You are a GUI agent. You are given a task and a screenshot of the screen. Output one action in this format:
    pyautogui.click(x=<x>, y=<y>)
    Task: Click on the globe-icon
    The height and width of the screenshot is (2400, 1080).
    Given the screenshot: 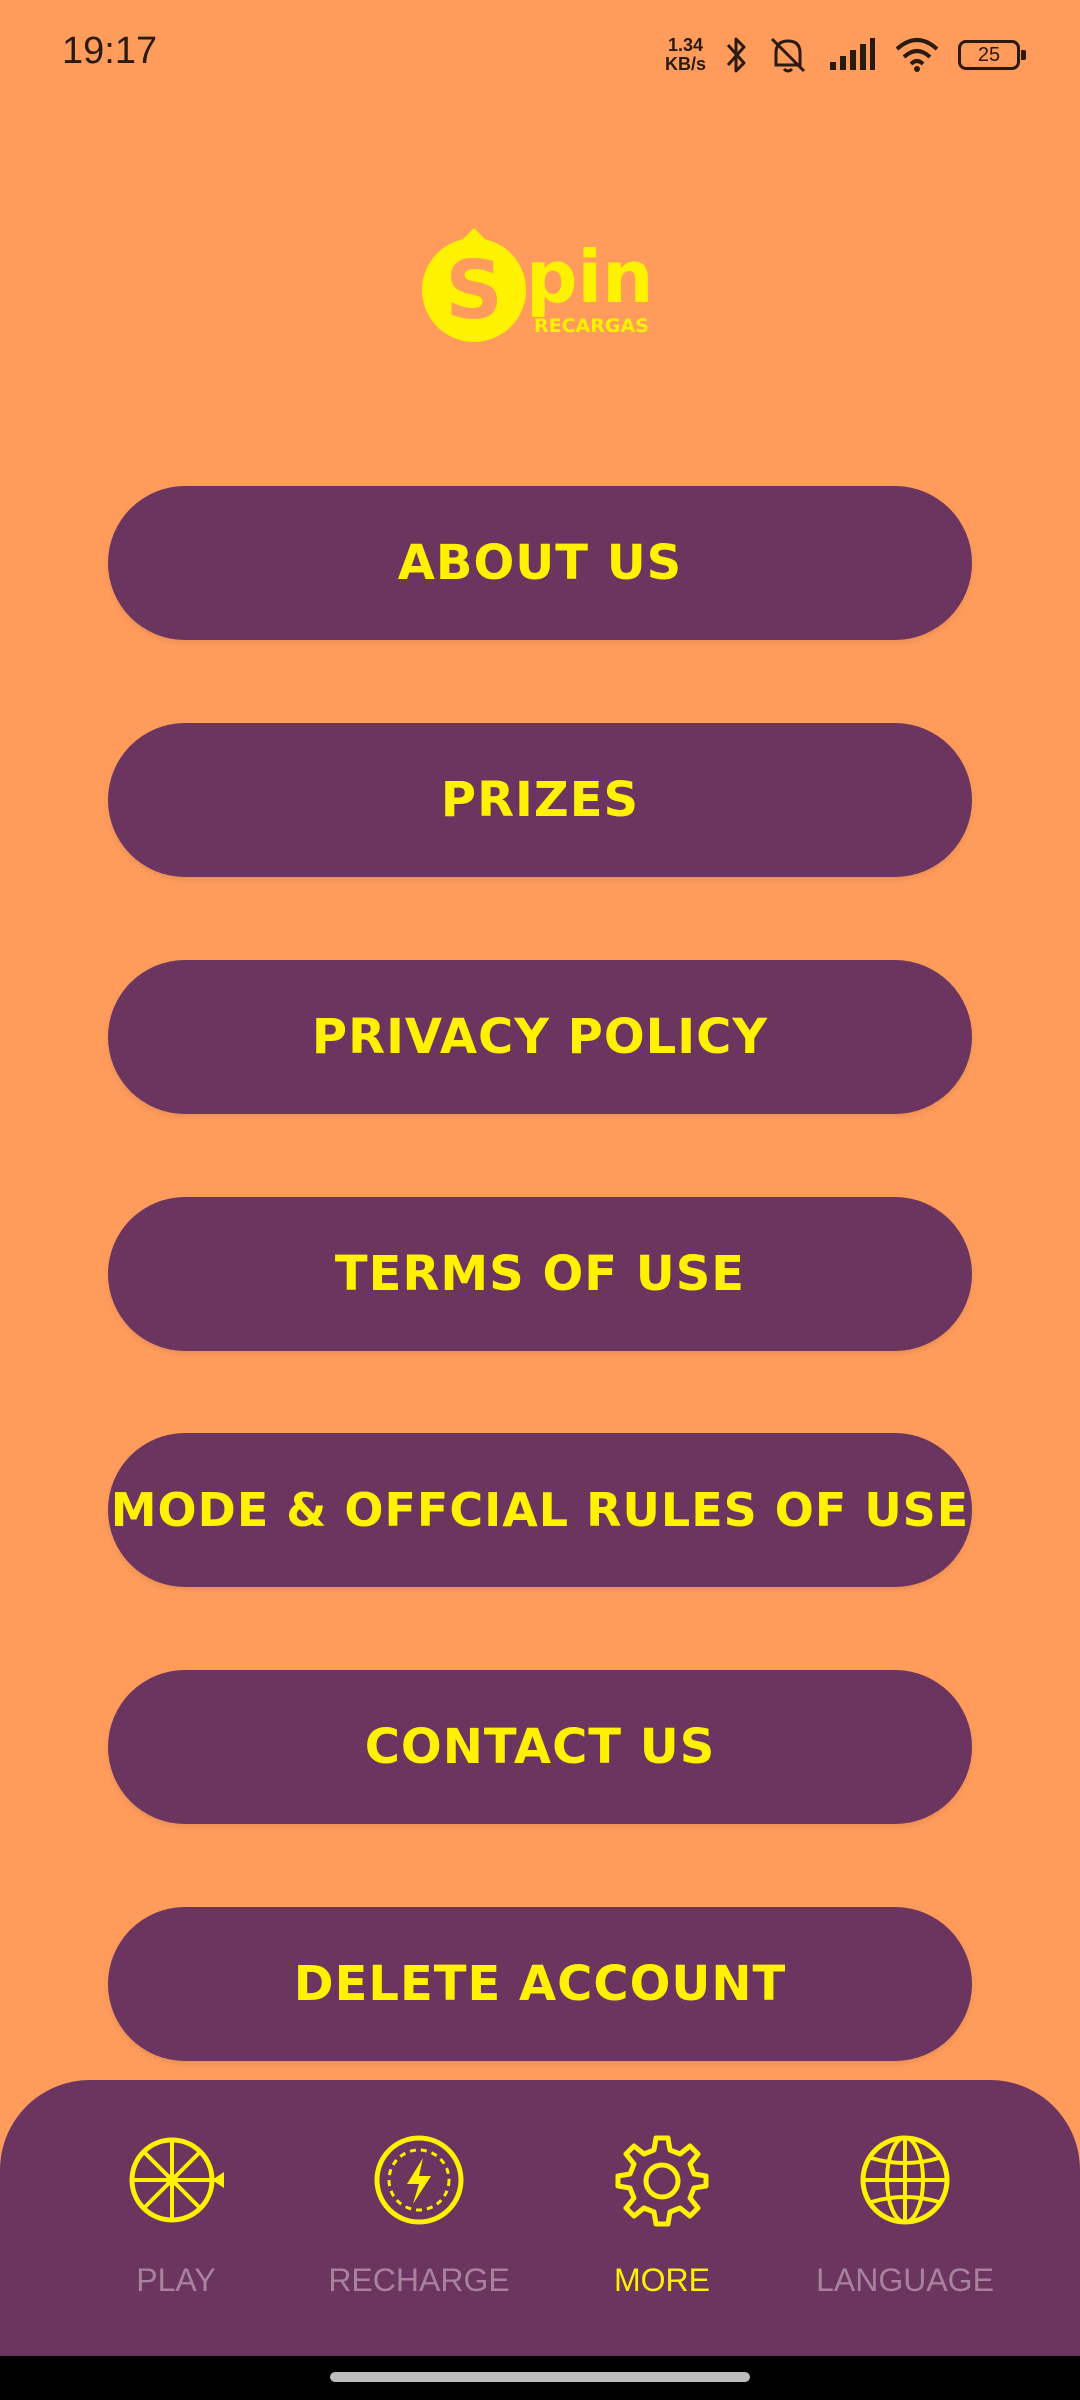 What is the action you would take?
    pyautogui.click(x=905, y=2180)
    